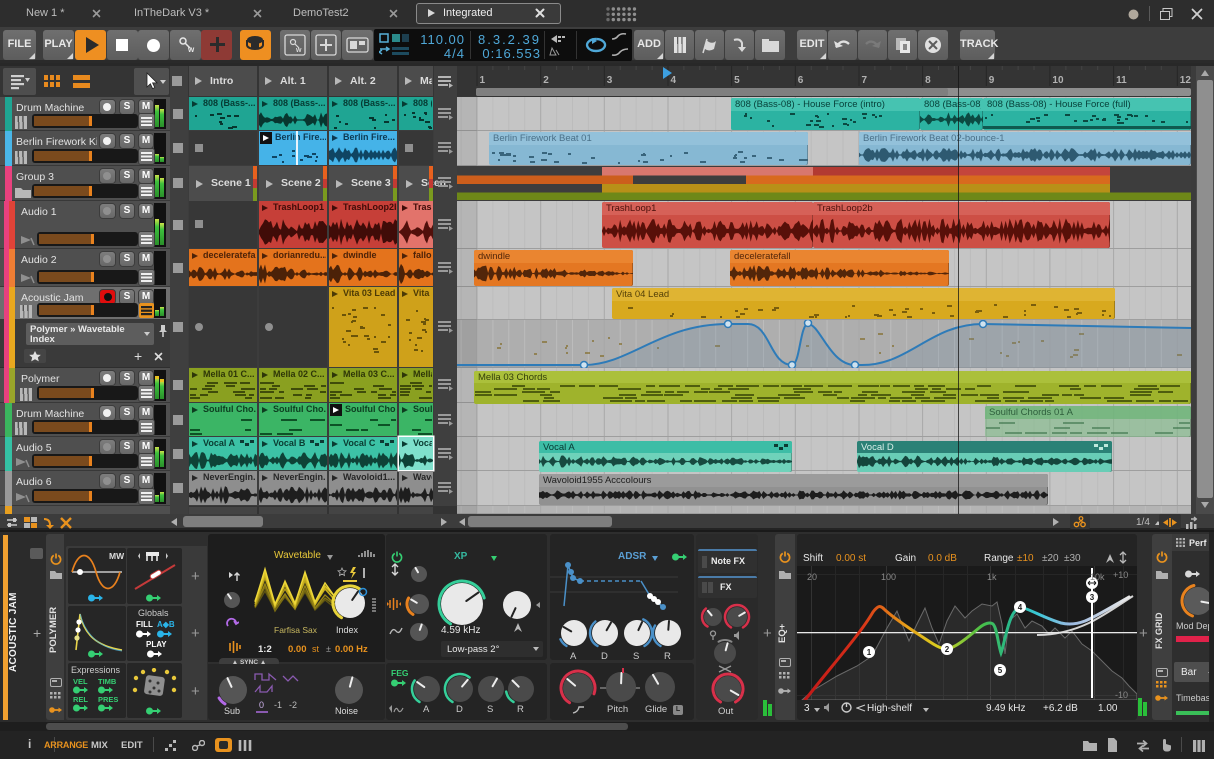 The width and height of the screenshot is (1214, 759). I want to click on svg-text: -10, so click(1121, 695).